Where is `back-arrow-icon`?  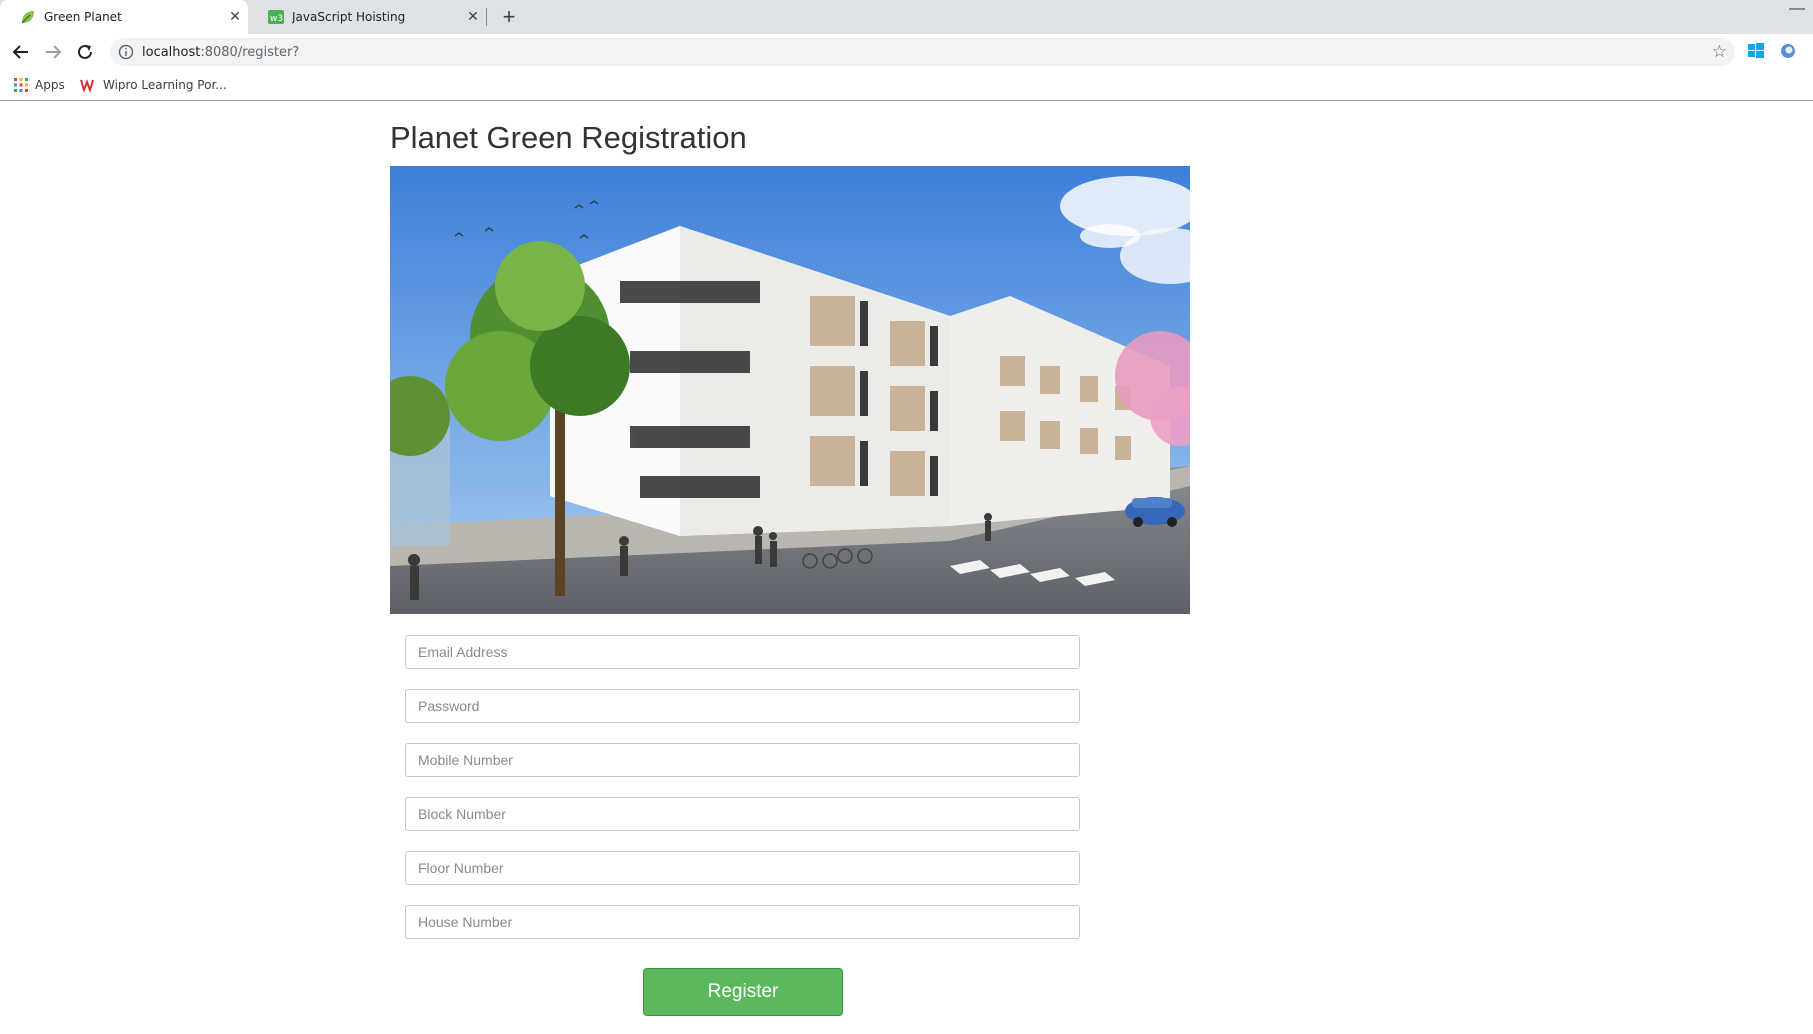
back-arrow-icon is located at coordinates (21, 52).